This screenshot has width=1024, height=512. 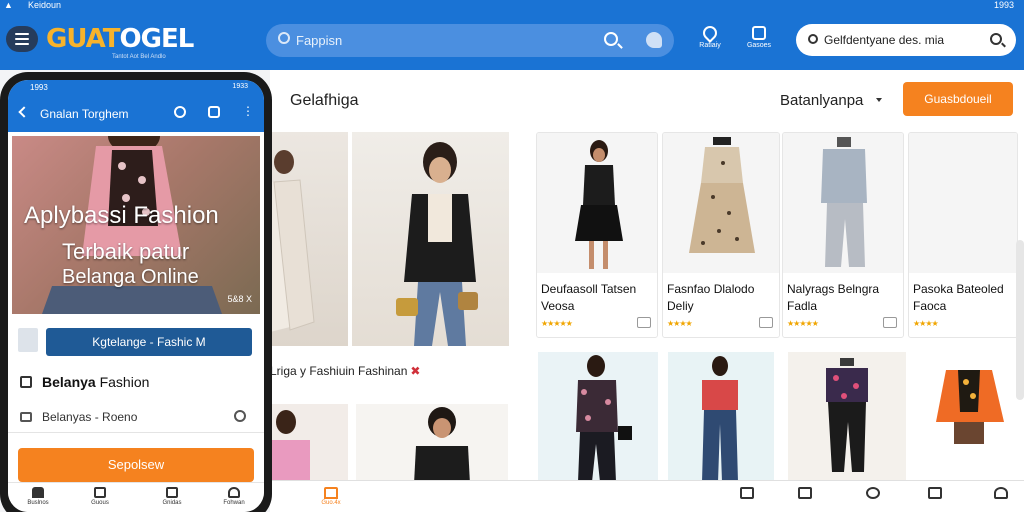 What do you see at coordinates (139, 57) in the screenshot?
I see `logo-tagline: Tantot Aot Bel Andlo` at bounding box center [139, 57].